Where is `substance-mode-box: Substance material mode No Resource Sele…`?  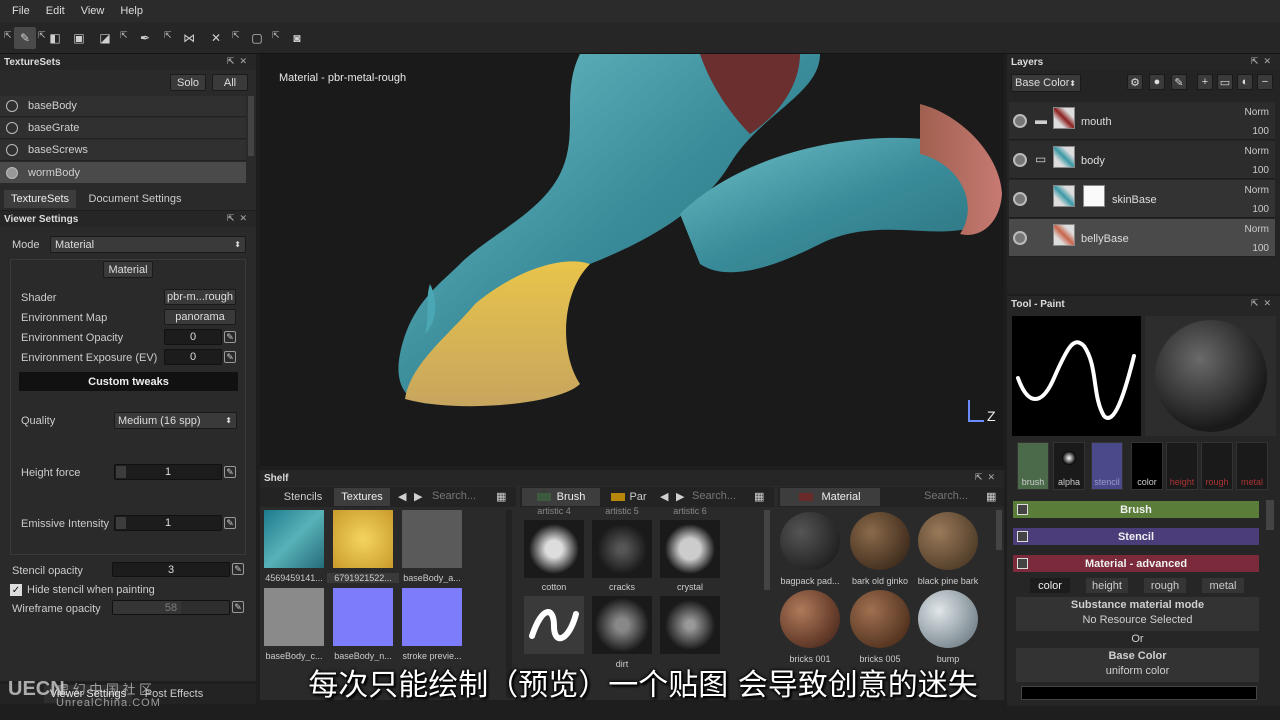
substance-mode-box: Substance material mode No Resource Sele… is located at coordinates (1137, 614).